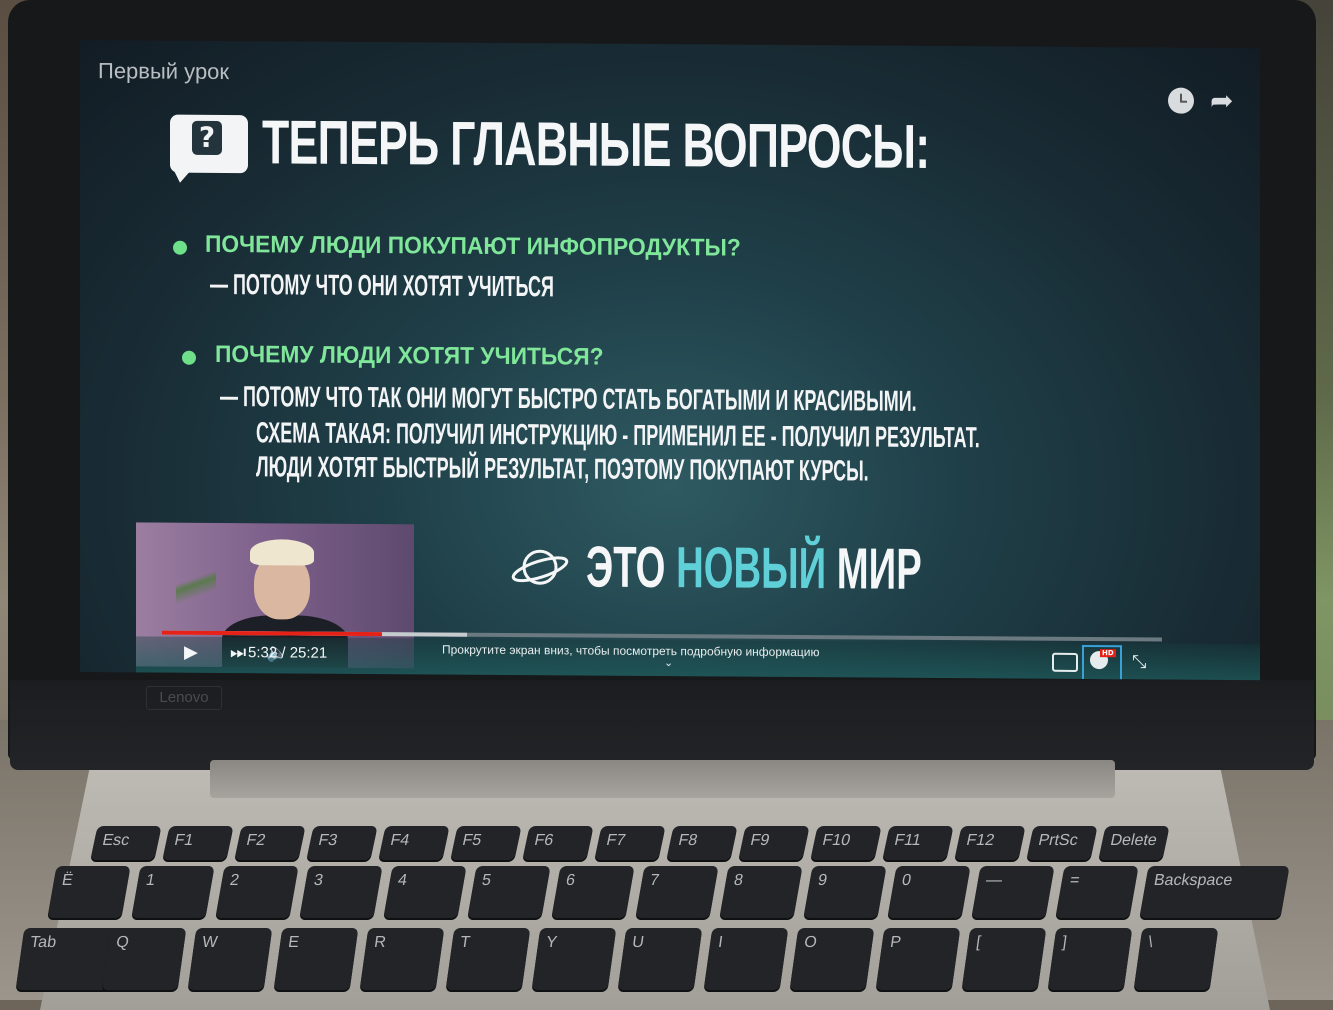  Describe the element at coordinates (116, 840) in the screenshot. I see `function-key-label: Esc` at that location.